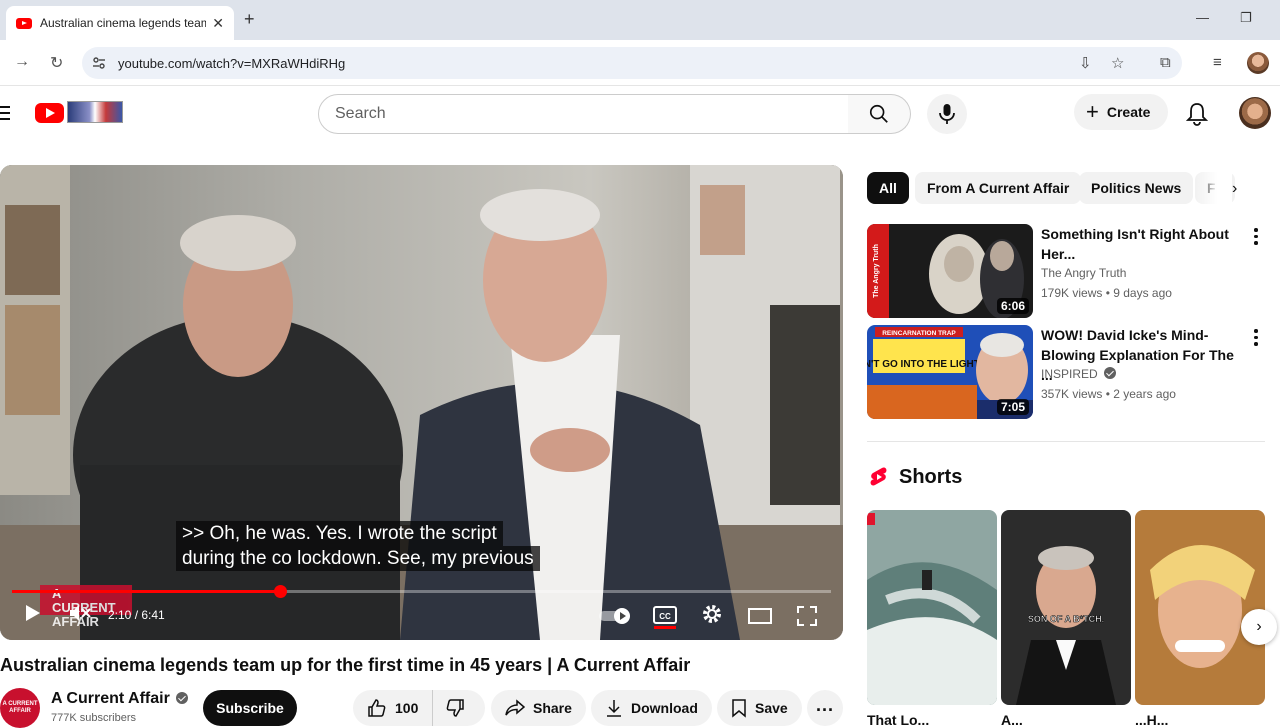  What do you see at coordinates (1066, 441) in the screenshot?
I see `section-divider` at bounding box center [1066, 441].